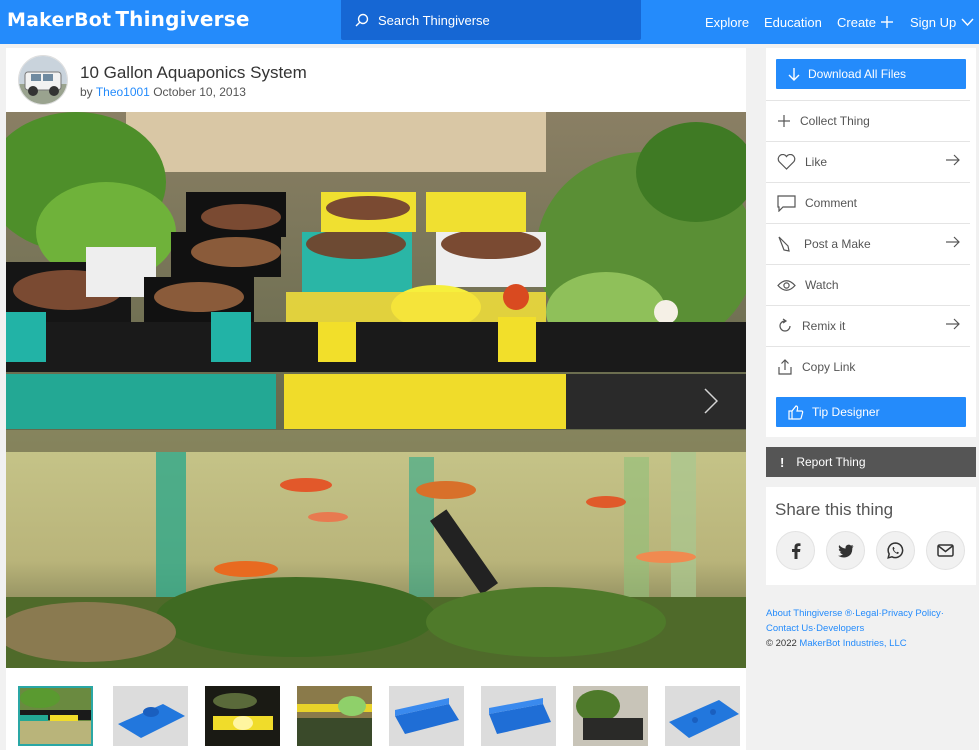 The image size is (979, 750). I want to click on watch-button: Watch, so click(868, 284).